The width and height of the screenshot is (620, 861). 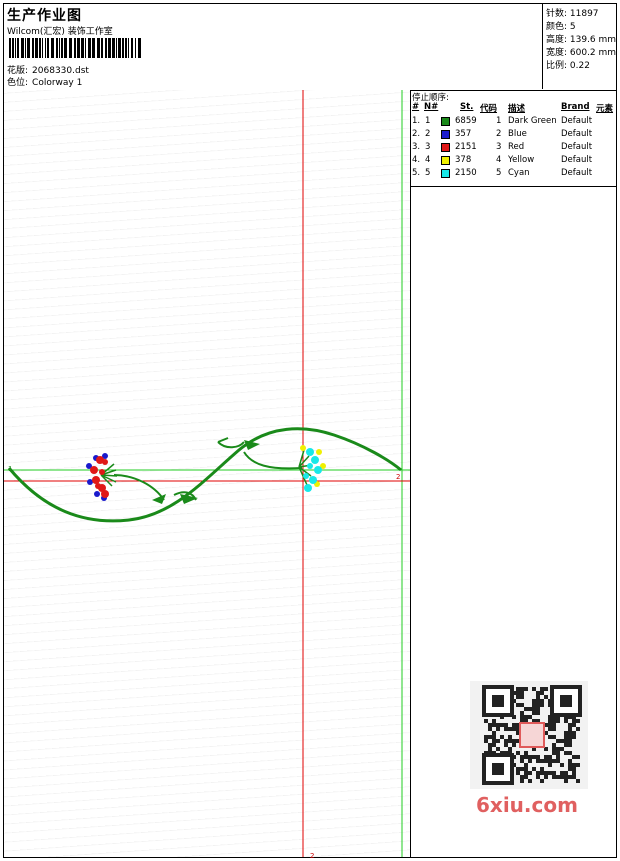 What do you see at coordinates (467, 107) in the screenshot?
I see `col-st: St.` at bounding box center [467, 107].